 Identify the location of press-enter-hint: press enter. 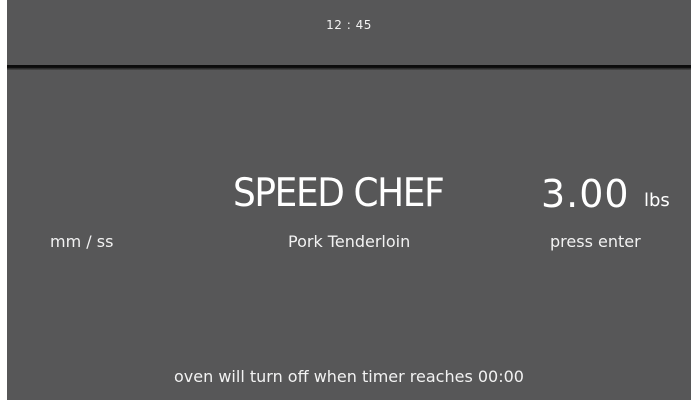
(595, 241).